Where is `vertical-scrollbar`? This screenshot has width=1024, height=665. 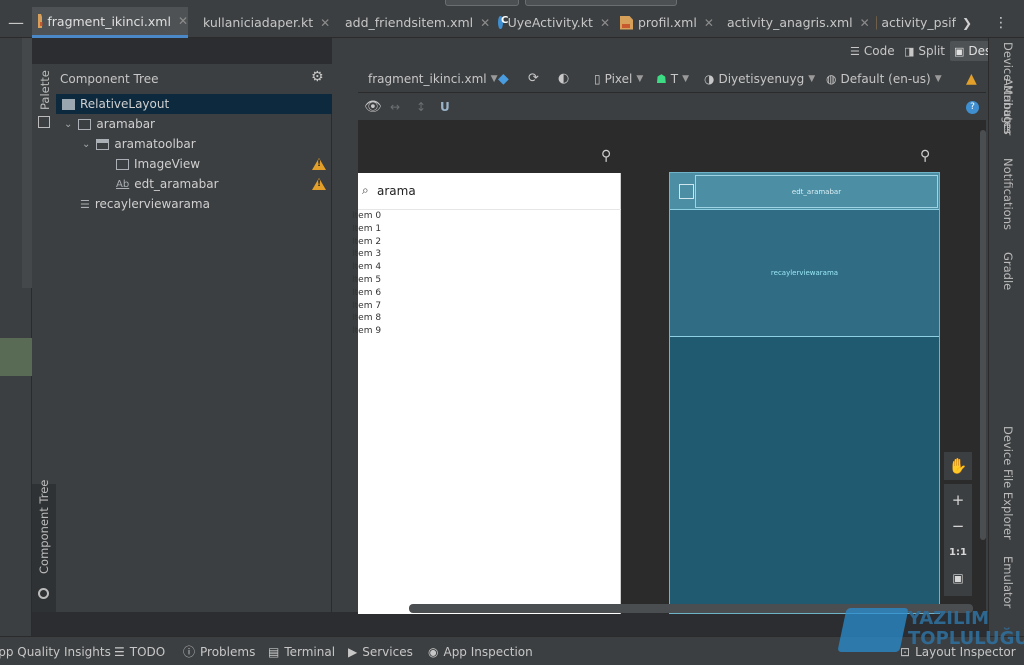 vertical-scrollbar is located at coordinates (983, 335).